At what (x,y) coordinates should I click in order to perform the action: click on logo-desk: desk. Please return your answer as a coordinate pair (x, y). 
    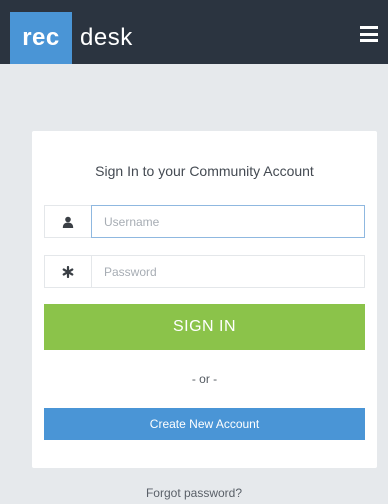
    Looking at the image, I should click on (106, 38).